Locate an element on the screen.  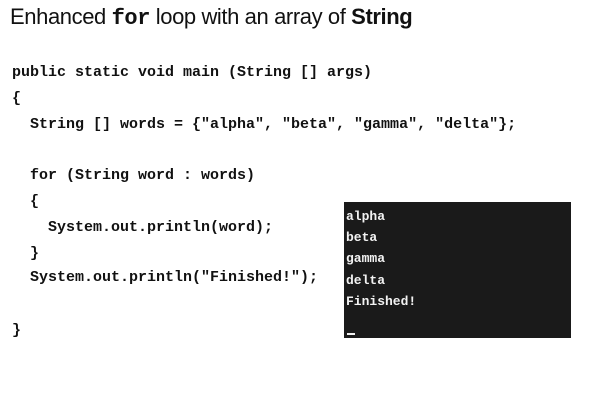
console-output-window: alpha beta gamma delta Finished! is located at coordinates (457, 270).